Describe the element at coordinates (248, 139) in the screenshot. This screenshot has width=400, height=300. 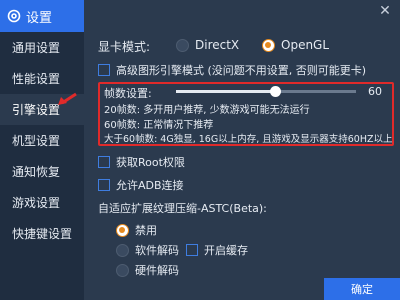
I see `fps-desc-high: 大于60帧数: 4G独显, 16G以上内存, 且游戏及显示器支持60HZ以上` at that location.